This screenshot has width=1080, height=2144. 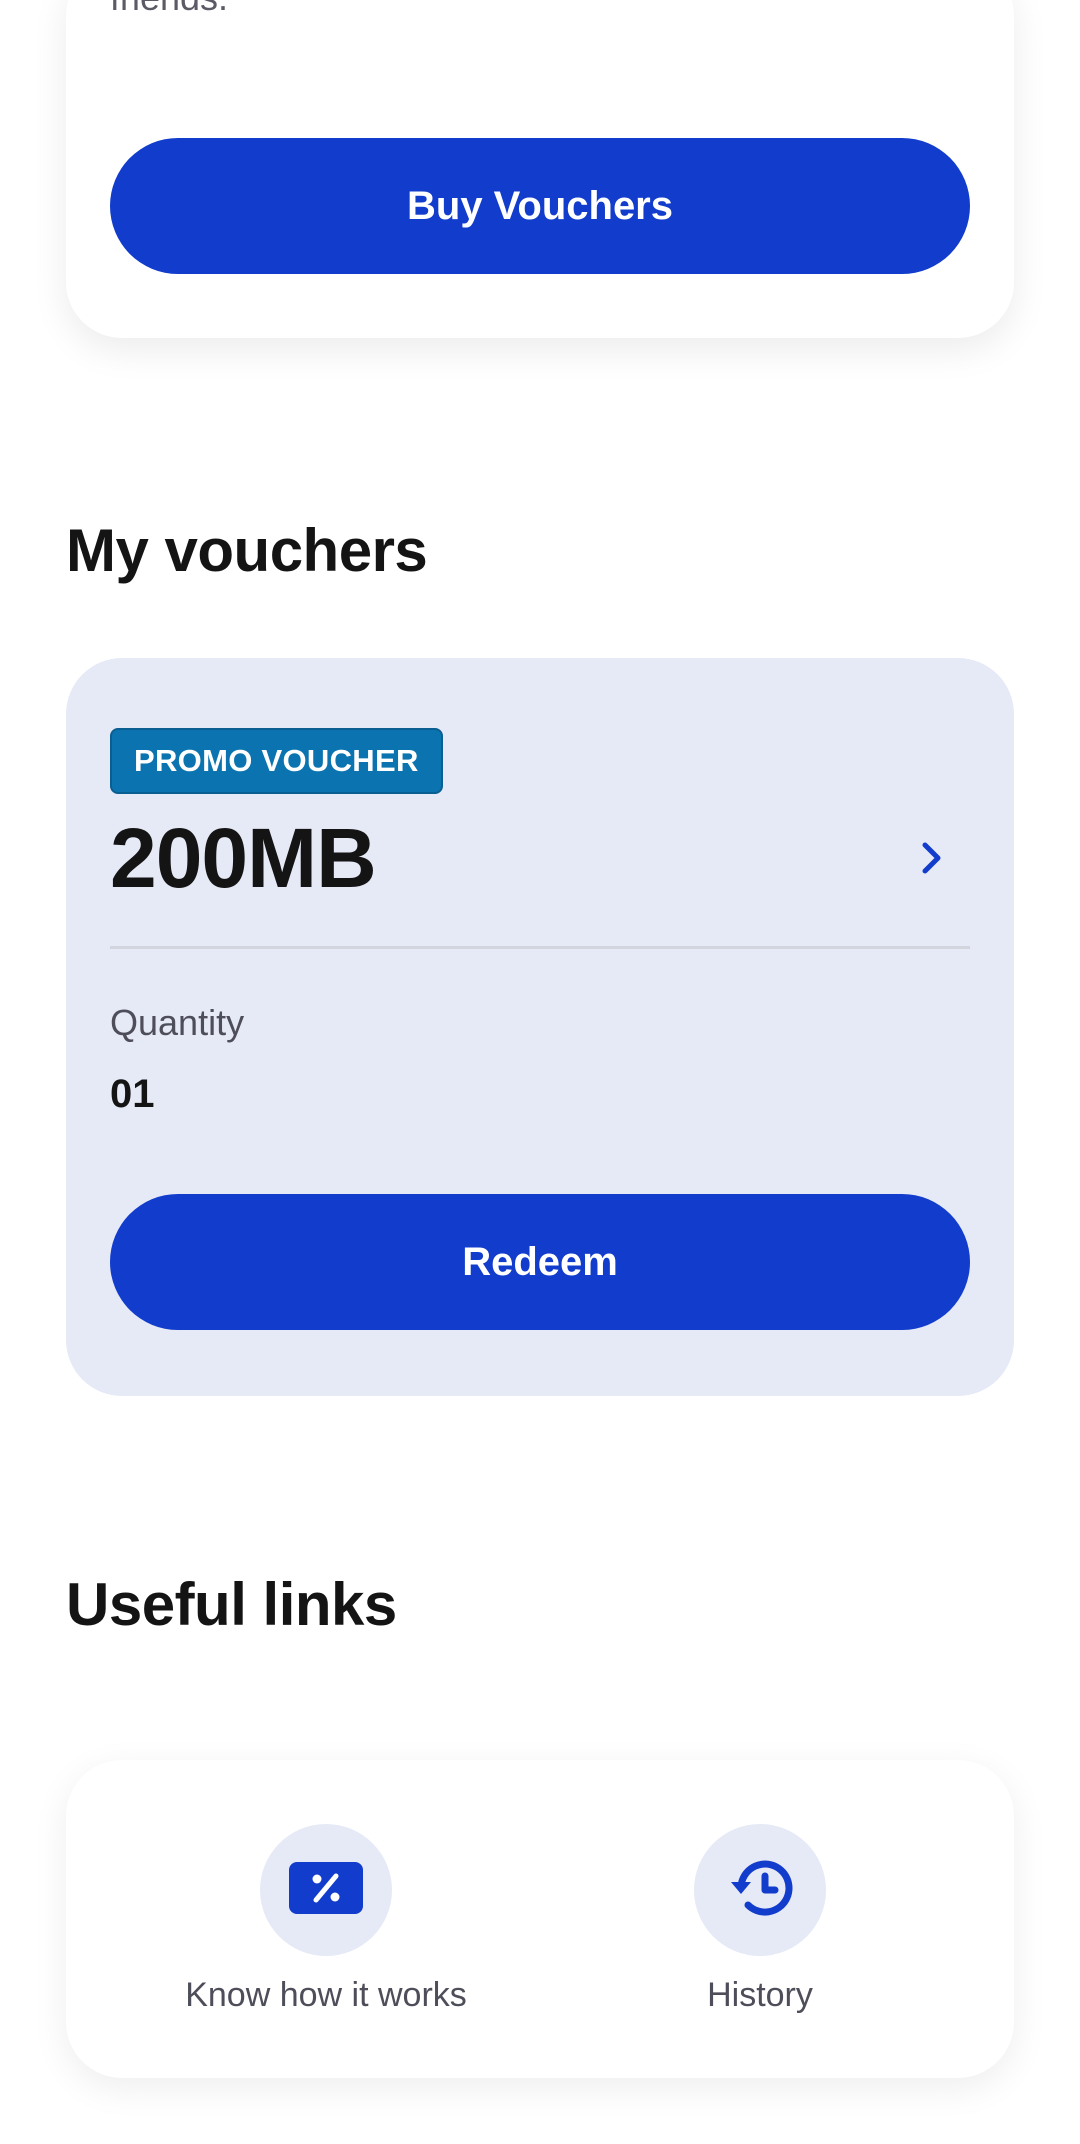 I want to click on link-know-how-it-works: Know how it works, so click(x=326, y=1919).